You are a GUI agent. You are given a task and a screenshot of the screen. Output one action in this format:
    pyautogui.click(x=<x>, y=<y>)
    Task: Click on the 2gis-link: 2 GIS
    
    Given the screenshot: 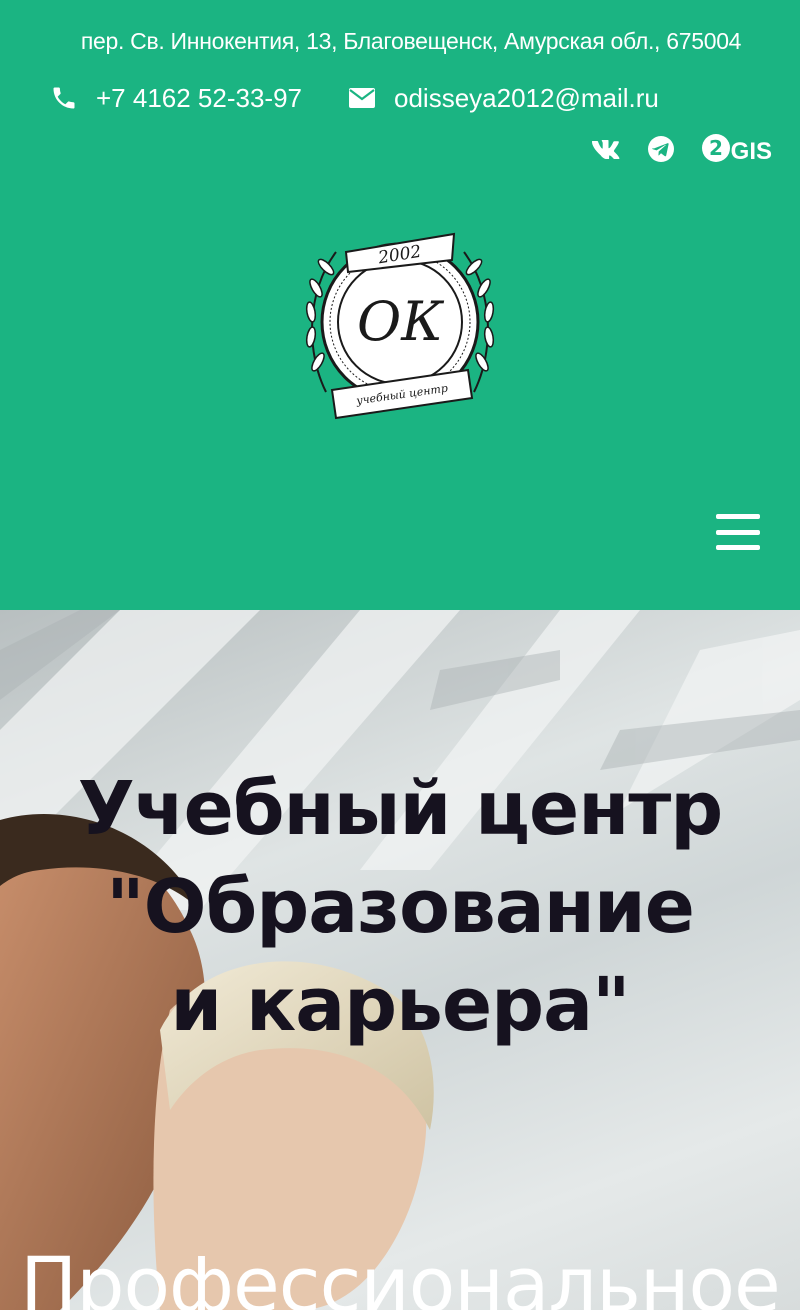 What is the action you would take?
    pyautogui.click(x=736, y=151)
    